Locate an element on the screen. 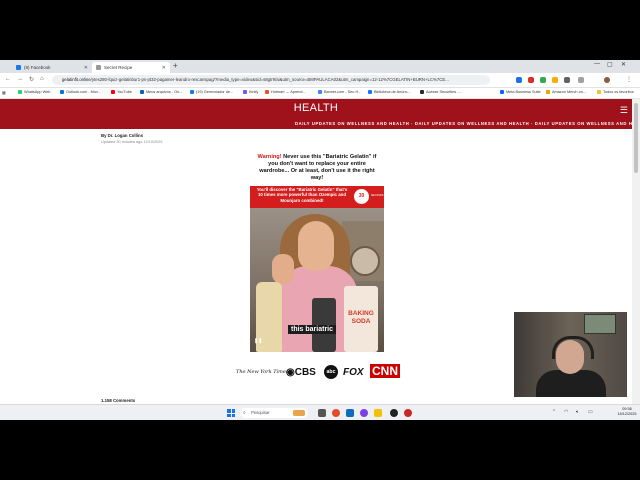 This screenshot has height=480, width=640. minimize-icon: — is located at coordinates (597, 64).